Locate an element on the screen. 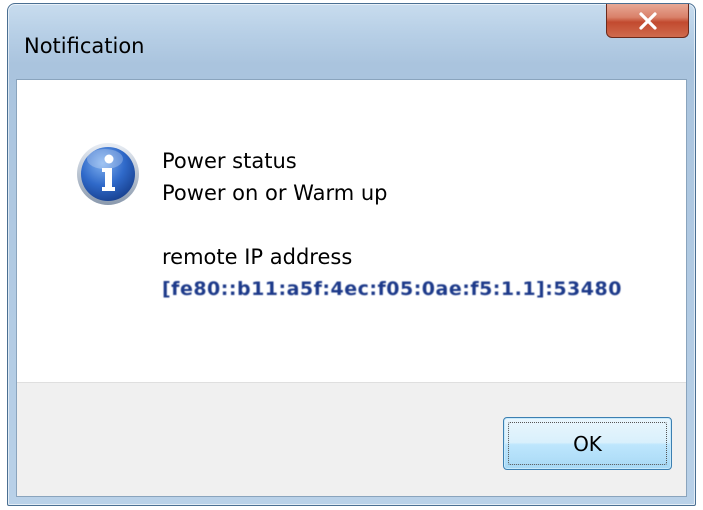  message-line-remote-ip-value: [fe80::b11:a5f:4ec:f05:0ae:f5:1.1]:53480 is located at coordinates (392, 289).